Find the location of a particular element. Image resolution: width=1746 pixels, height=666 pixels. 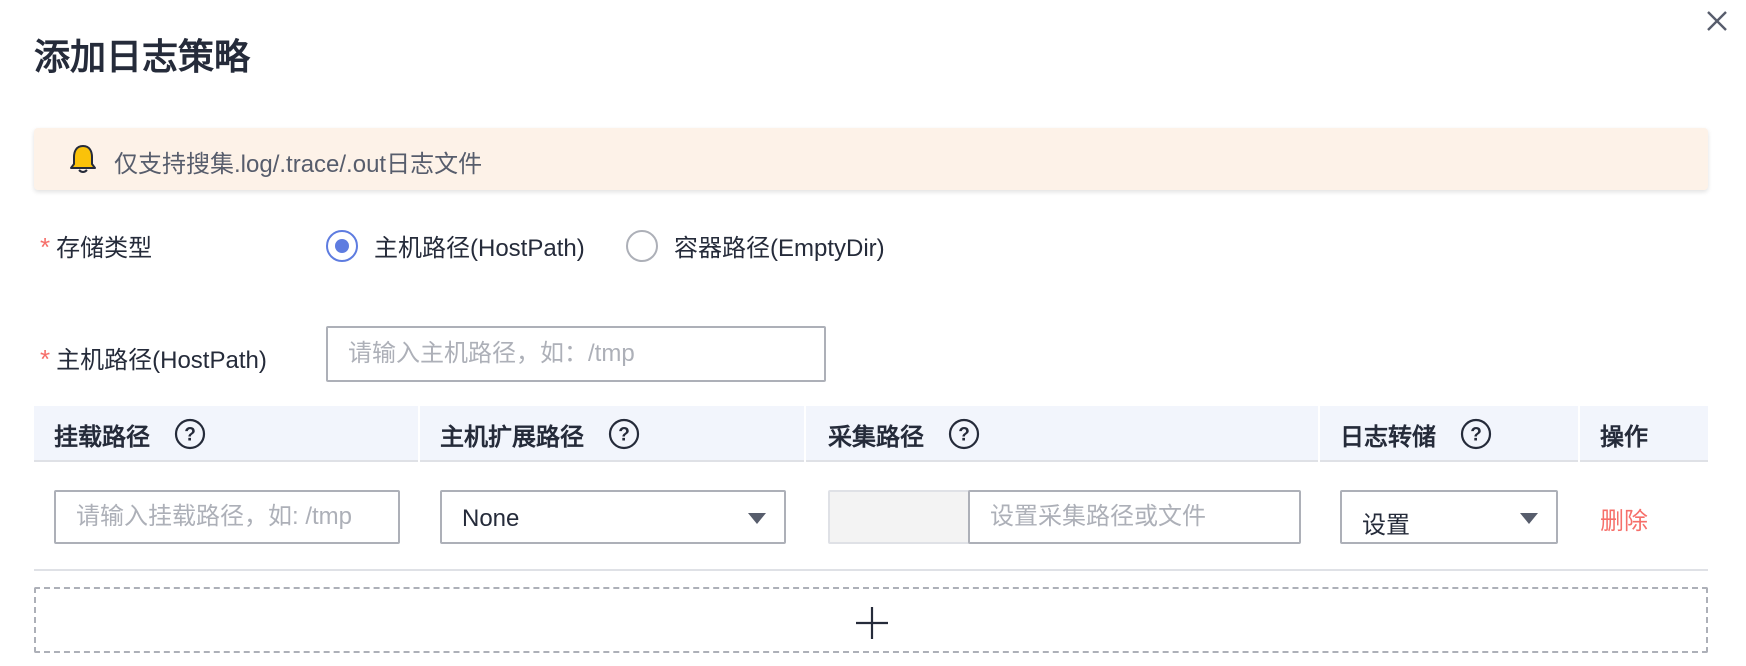

radio-unchecked-icon is located at coordinates (642, 245).